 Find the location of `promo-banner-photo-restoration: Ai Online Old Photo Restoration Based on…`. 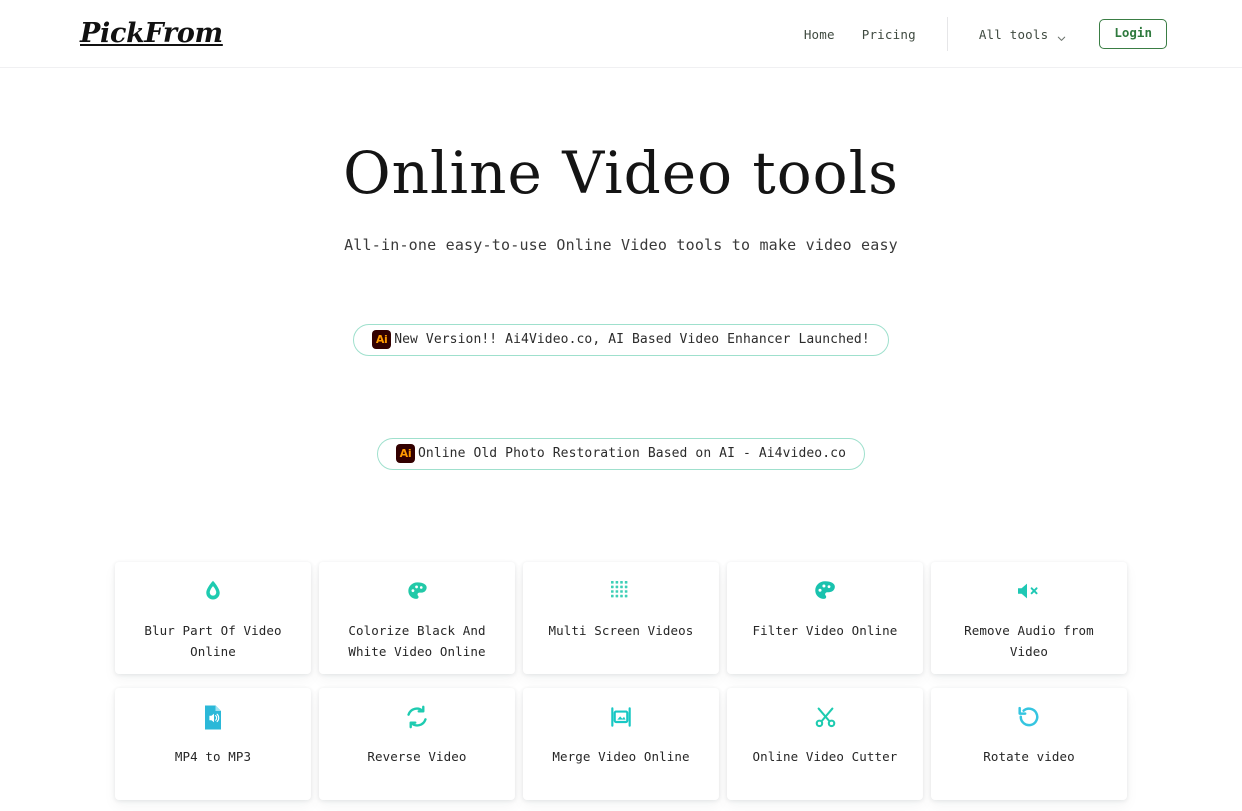

promo-banner-photo-restoration: Ai Online Old Photo Restoration Based on… is located at coordinates (621, 453).